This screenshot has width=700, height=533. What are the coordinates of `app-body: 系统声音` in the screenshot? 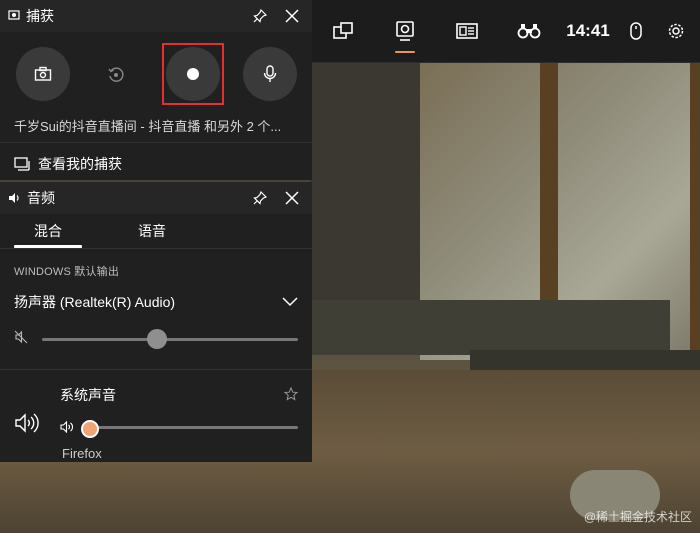 It's located at (174, 413).